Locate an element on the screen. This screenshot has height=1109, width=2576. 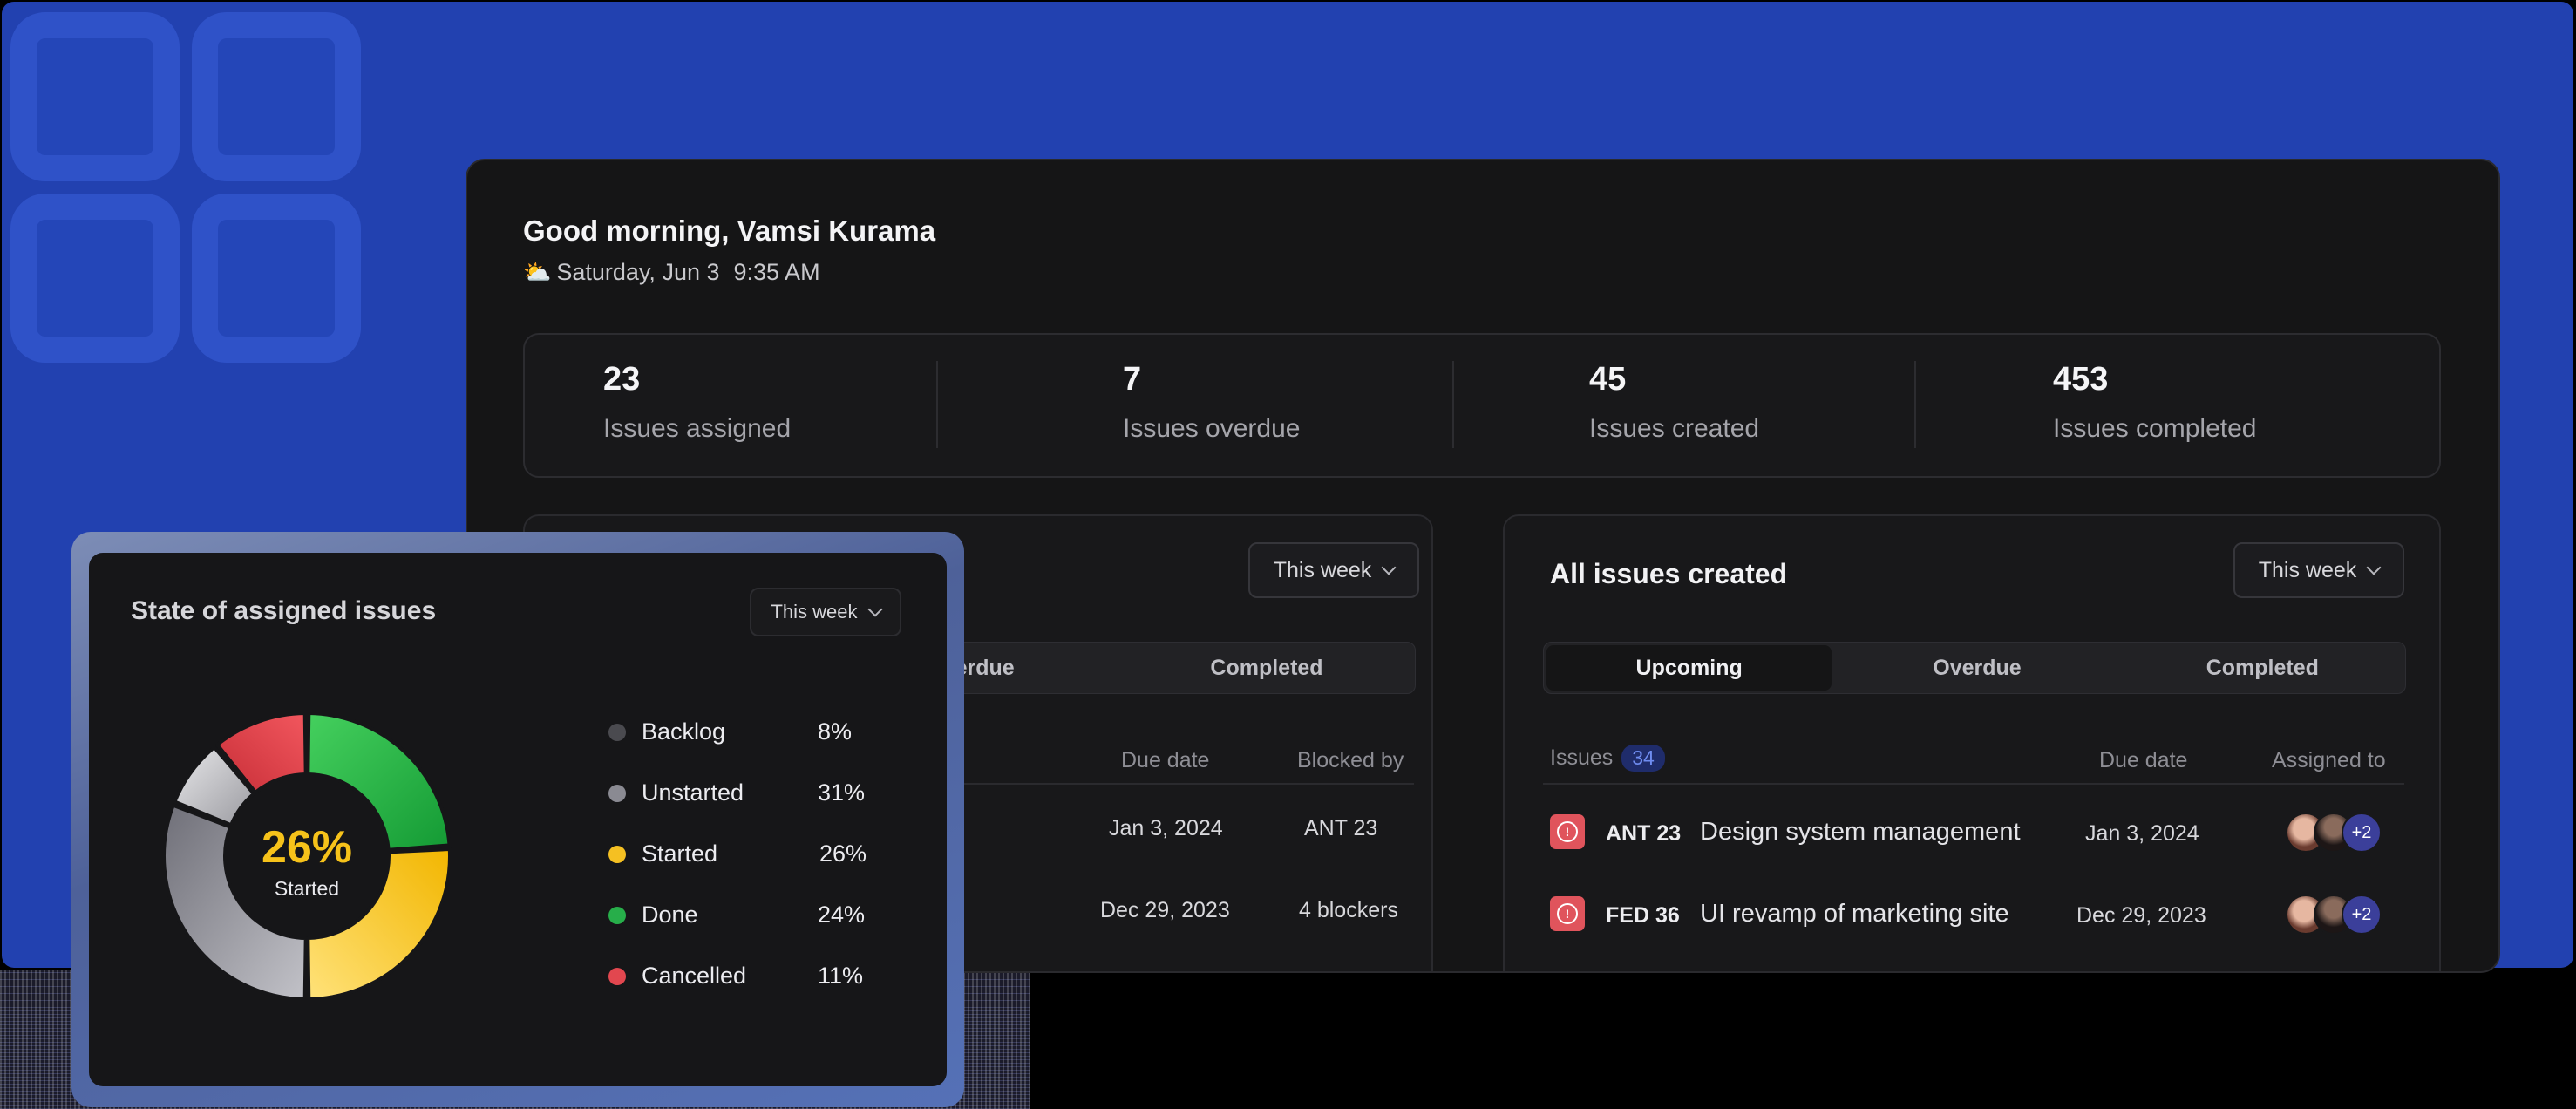
row-due-date: Jan 3, 2024 is located at coordinates (1166, 828).